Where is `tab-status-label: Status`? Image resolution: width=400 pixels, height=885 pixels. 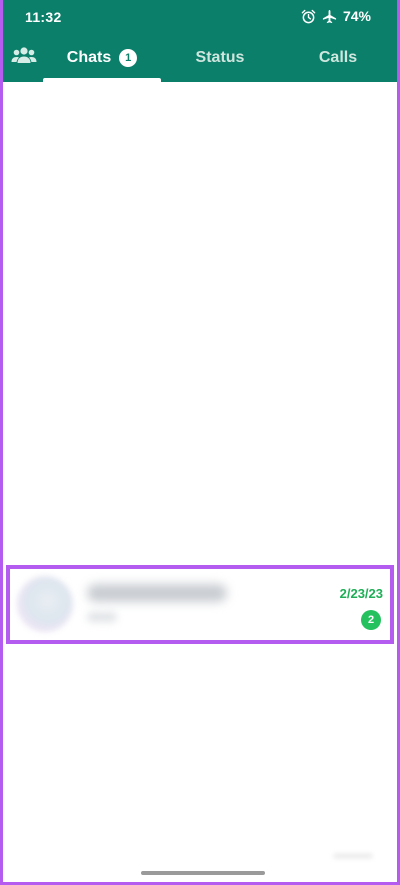 tab-status-label: Status is located at coordinates (220, 57).